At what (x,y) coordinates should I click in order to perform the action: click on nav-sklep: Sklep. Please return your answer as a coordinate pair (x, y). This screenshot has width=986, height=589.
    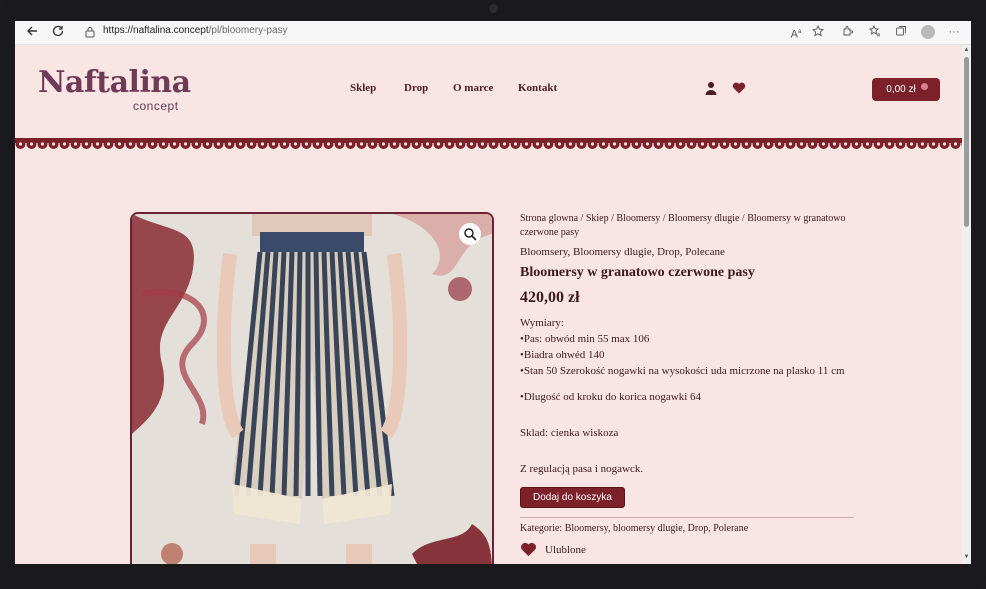
    Looking at the image, I should click on (363, 88).